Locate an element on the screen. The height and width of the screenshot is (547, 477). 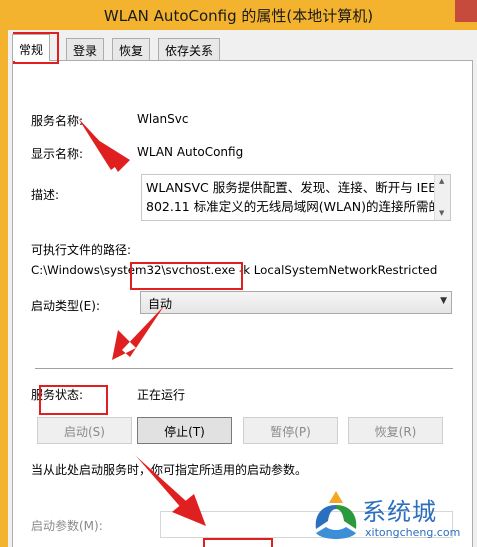
site-watermark: 系统城 xitongcheng.com is located at coordinates (393, 517).